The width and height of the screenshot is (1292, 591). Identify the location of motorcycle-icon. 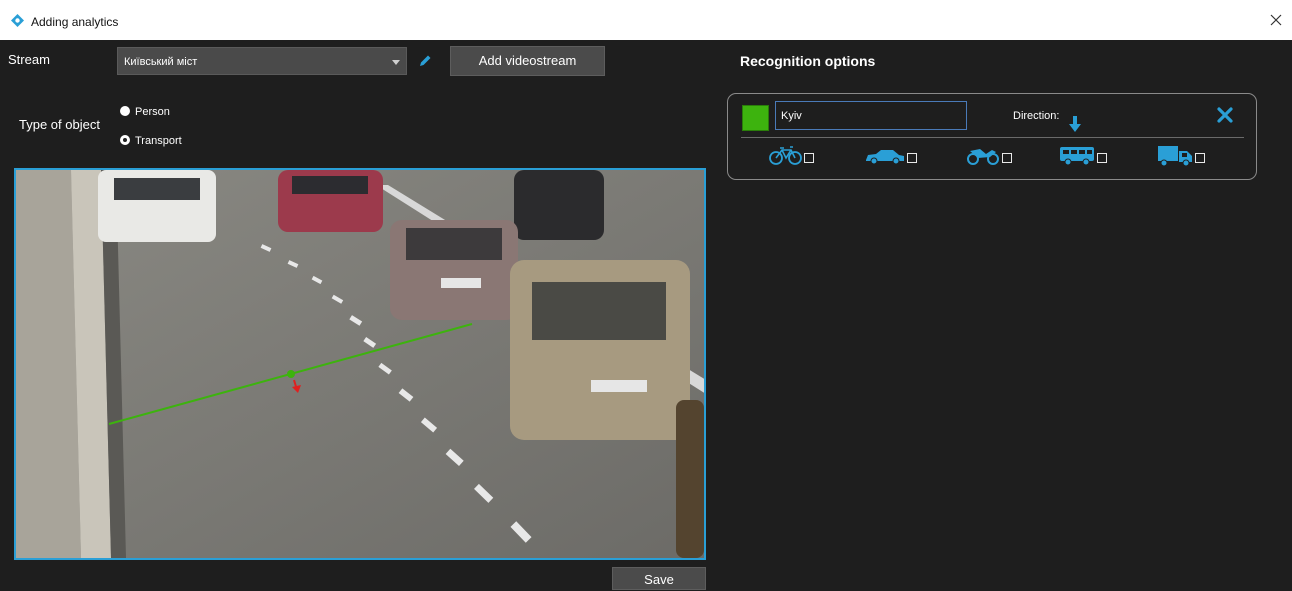
(983, 157).